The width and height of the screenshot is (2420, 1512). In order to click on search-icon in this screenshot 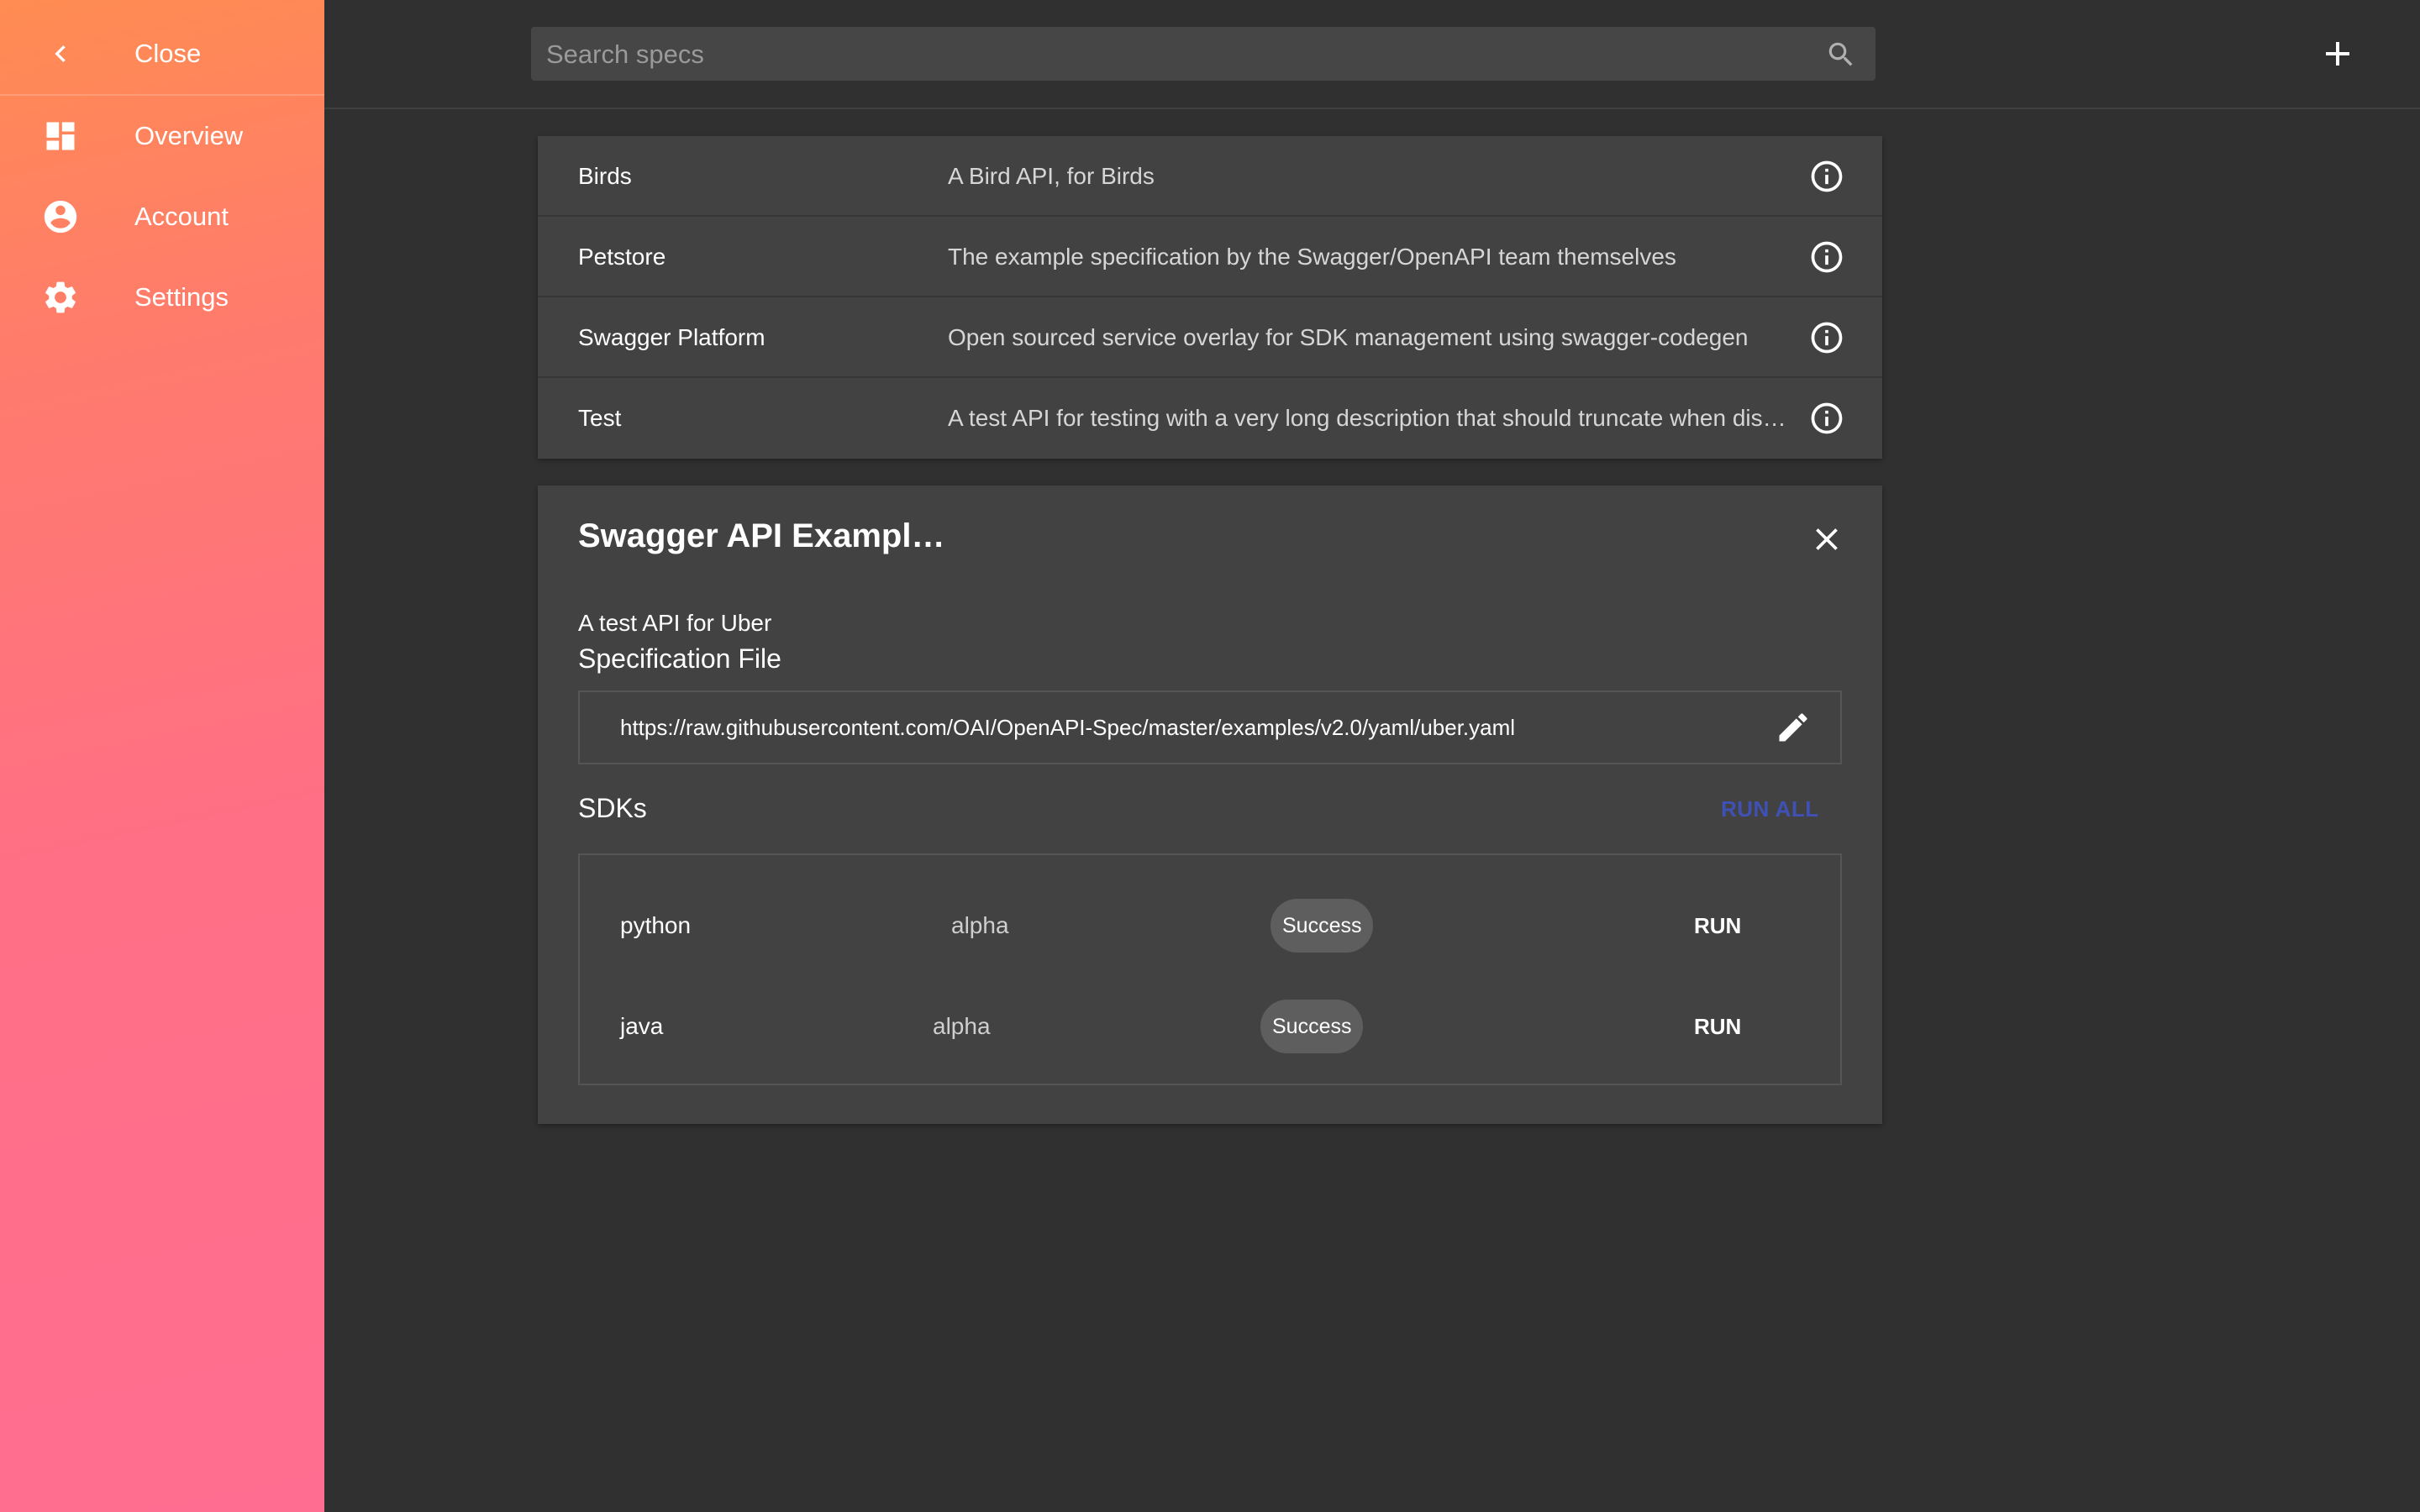, I will do `click(1841, 55)`.